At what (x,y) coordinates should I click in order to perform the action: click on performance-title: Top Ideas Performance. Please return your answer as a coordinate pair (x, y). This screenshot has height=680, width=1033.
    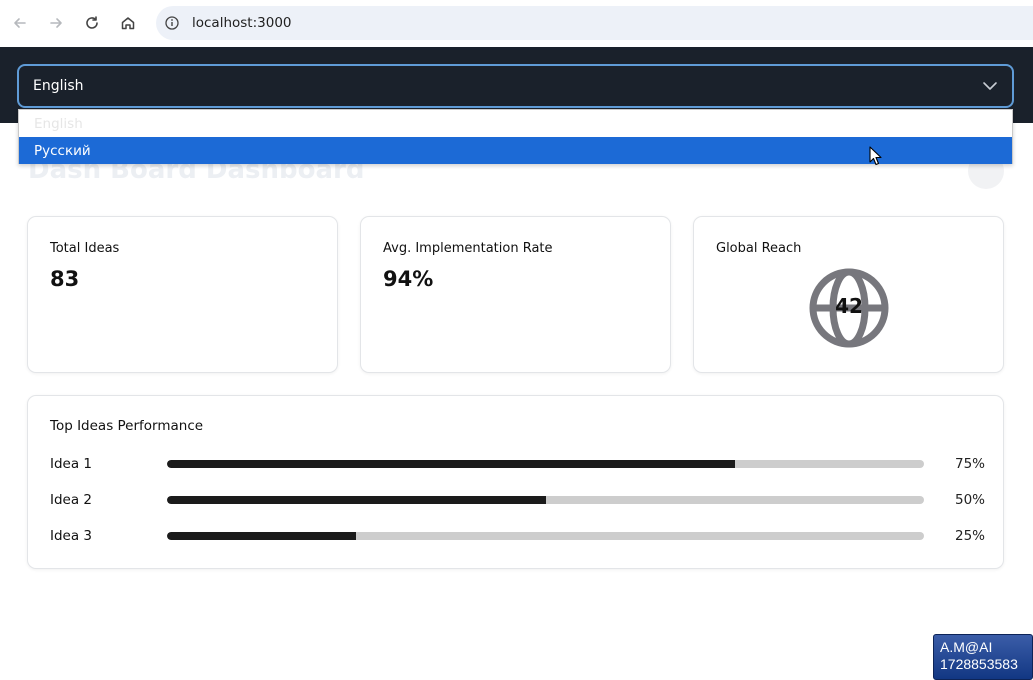
    Looking at the image, I should click on (127, 426).